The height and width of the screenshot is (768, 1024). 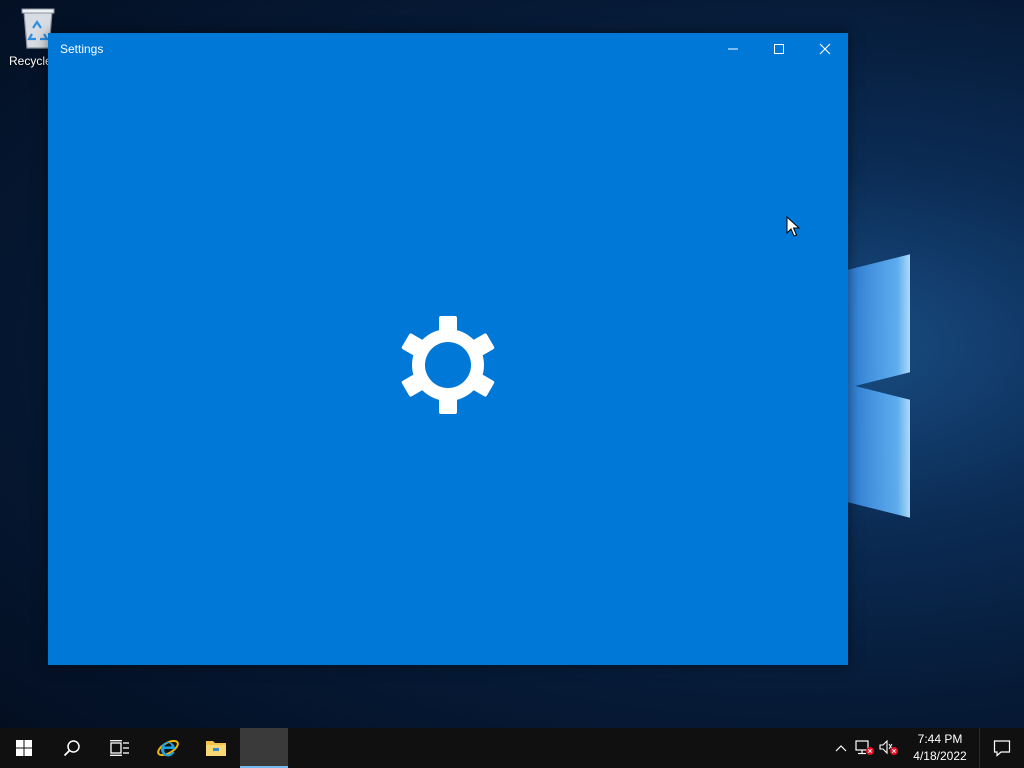 I want to click on file-explorer-button, so click(x=216, y=748).